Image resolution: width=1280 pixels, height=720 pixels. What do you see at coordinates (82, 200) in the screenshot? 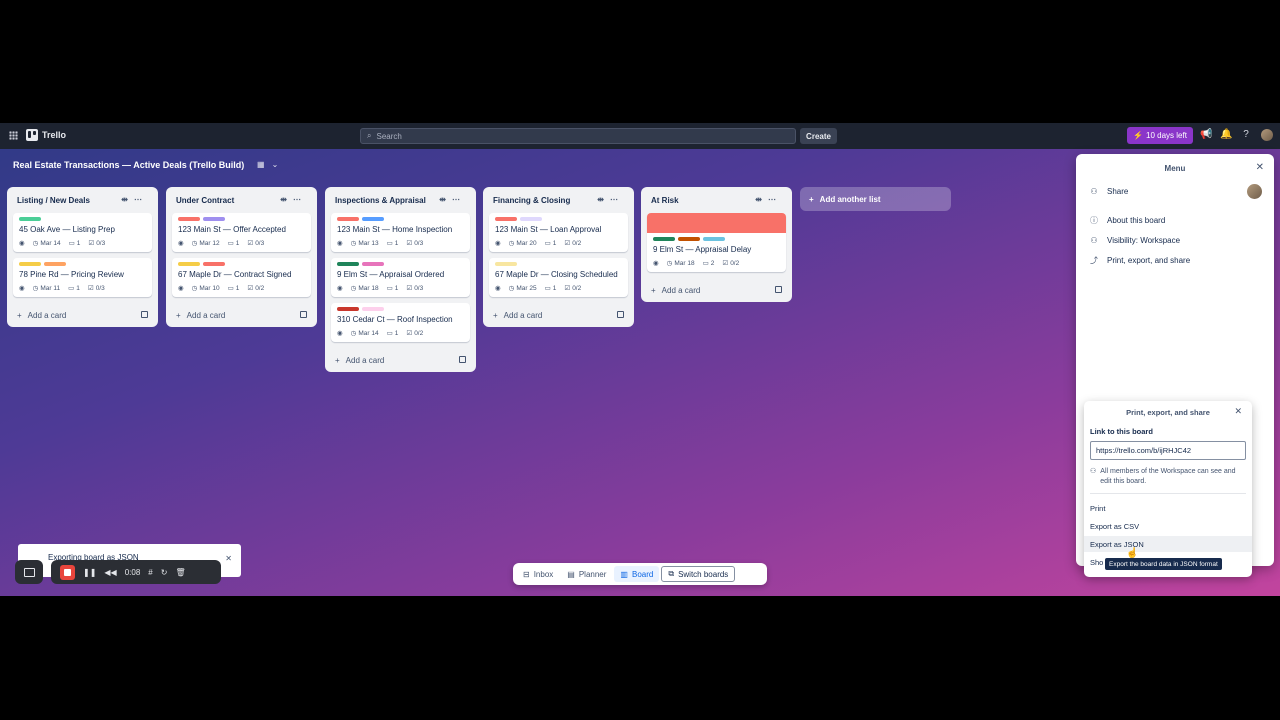
I see `list-header: Listing / New Deals ⇹⋯` at bounding box center [82, 200].